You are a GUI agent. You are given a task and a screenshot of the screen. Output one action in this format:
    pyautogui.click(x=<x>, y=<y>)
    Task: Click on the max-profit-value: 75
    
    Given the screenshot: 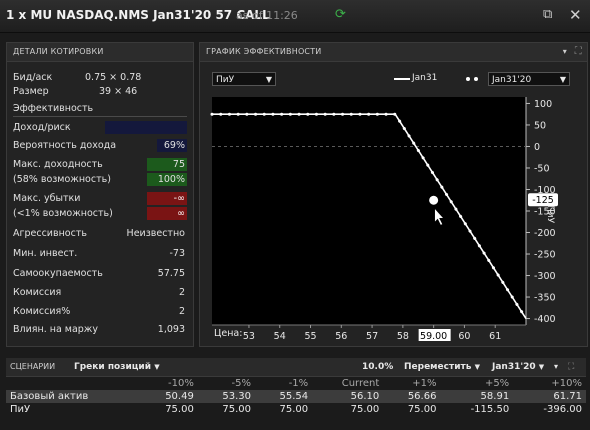 What is the action you would take?
    pyautogui.click(x=167, y=164)
    